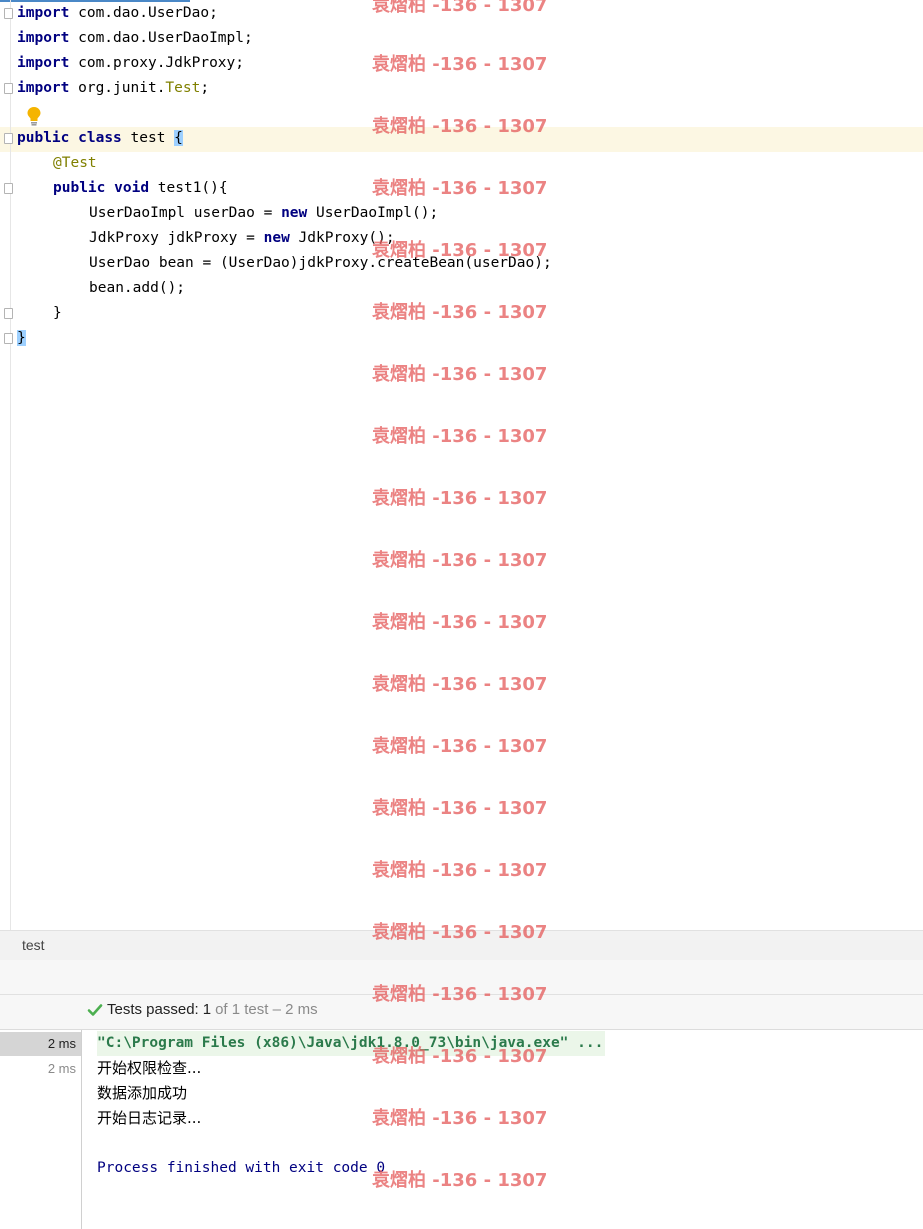  I want to click on test-tree-row-root: 2 ms, so click(40, 1044).